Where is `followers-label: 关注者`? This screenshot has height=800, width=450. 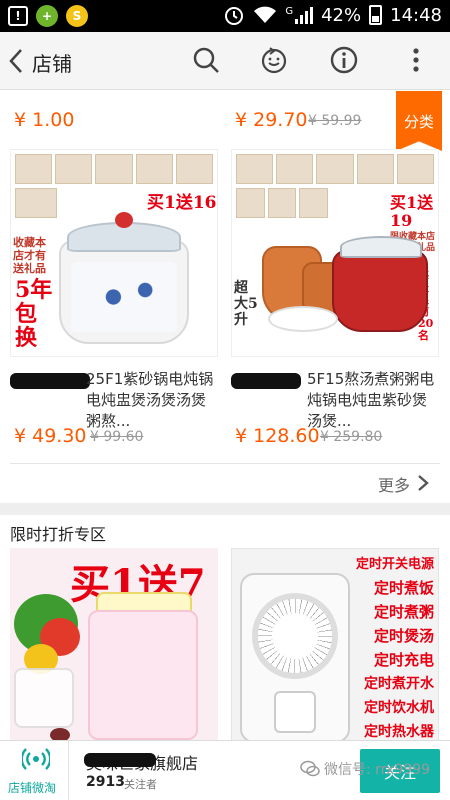
followers-label: 关注者 is located at coordinates (140, 784).